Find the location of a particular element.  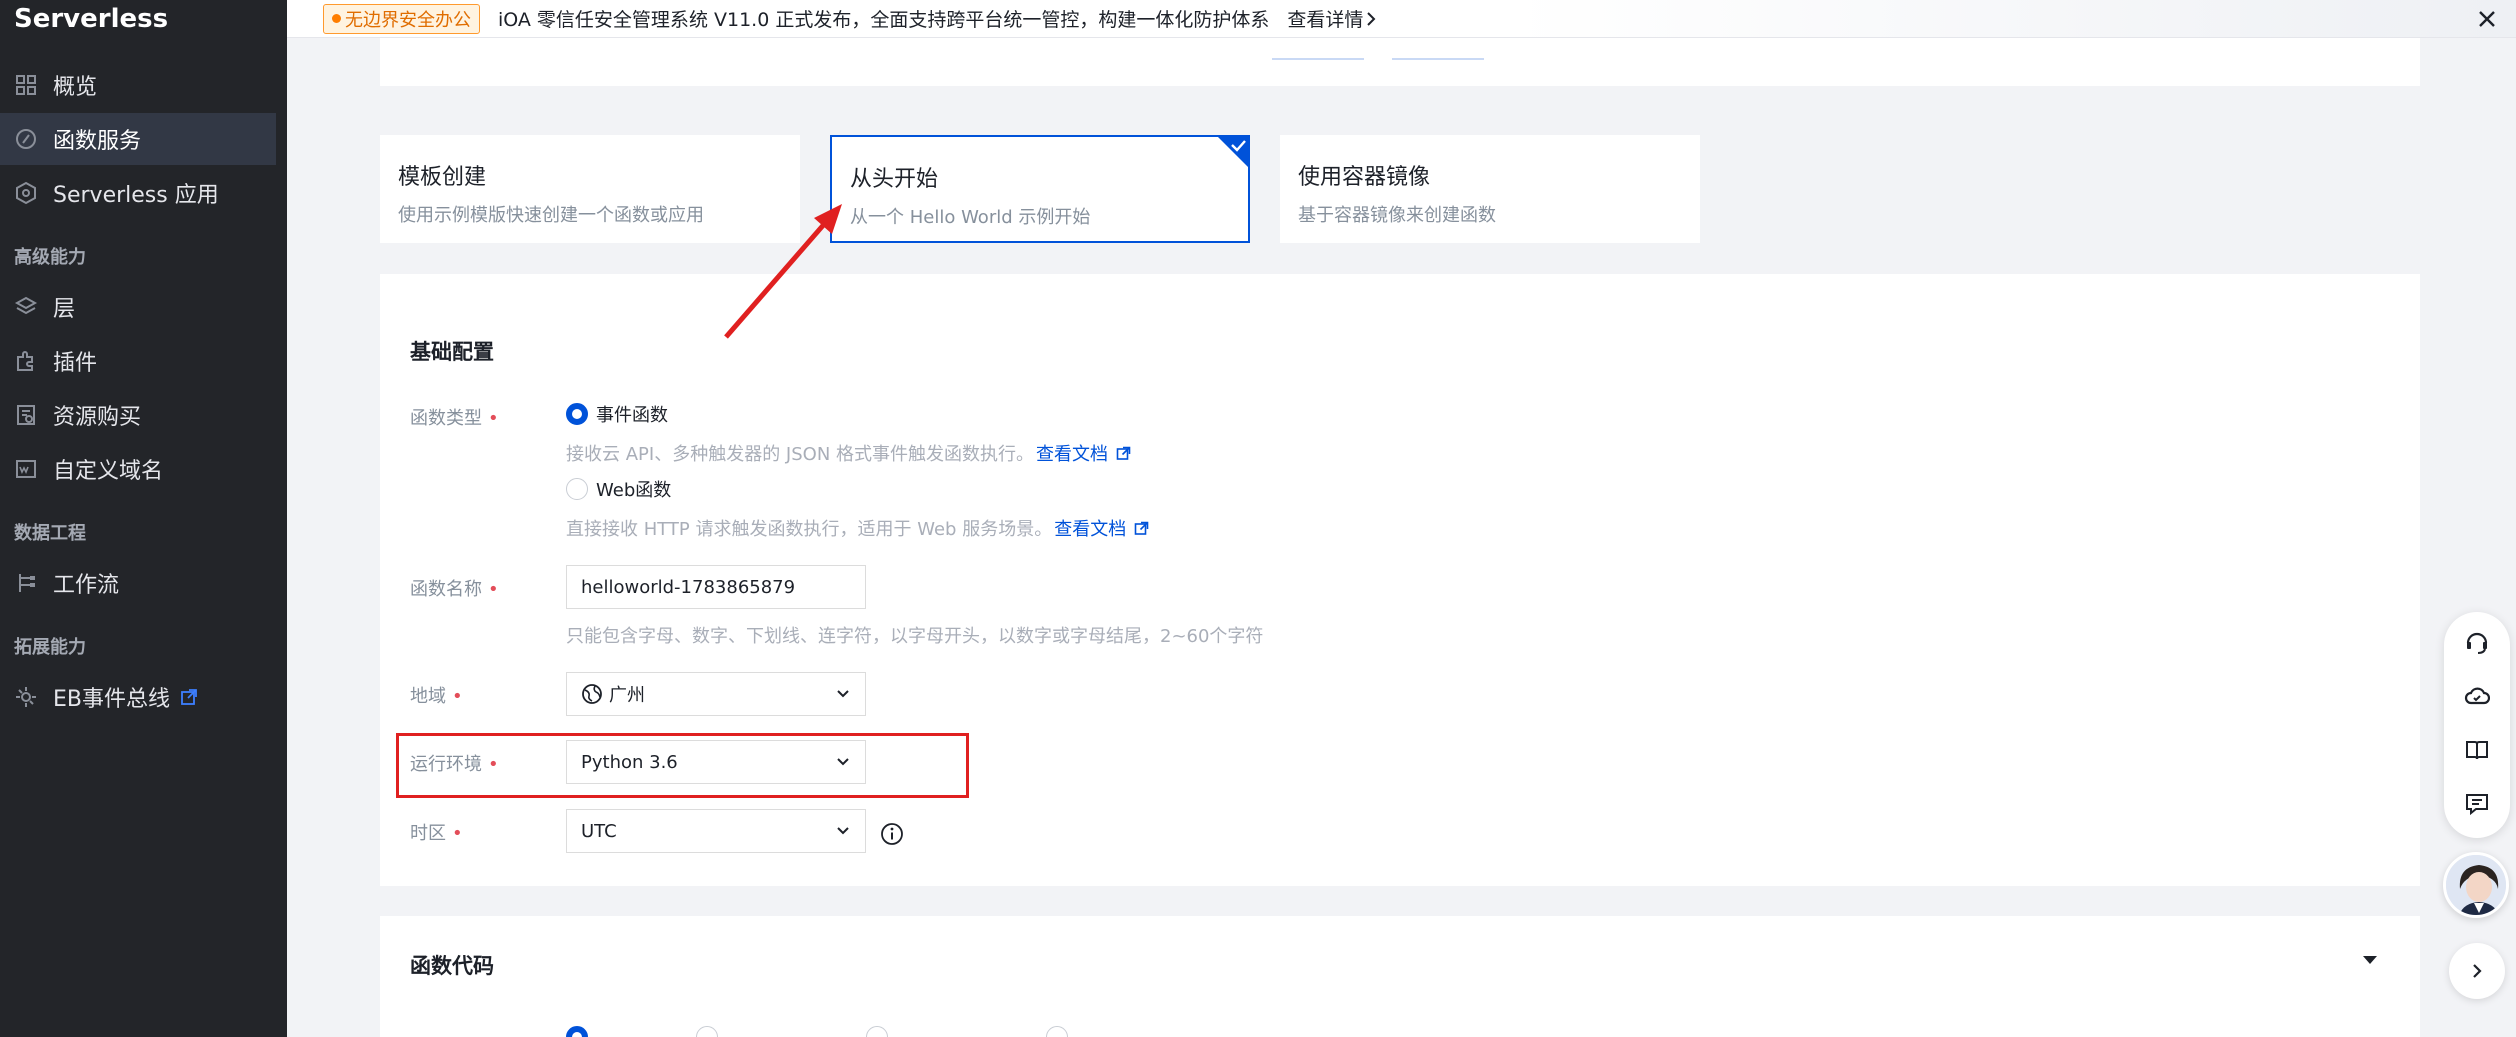

section-title-function-code: 函数代码 is located at coordinates (452, 966).